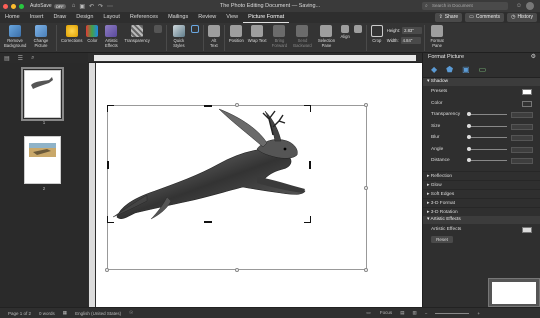 Image resolution: width=540 pixels, height=318 pixels. Describe the element at coordinates (465, 6) in the screenshot. I see `search-input: ⌕ Search in Document` at that location.